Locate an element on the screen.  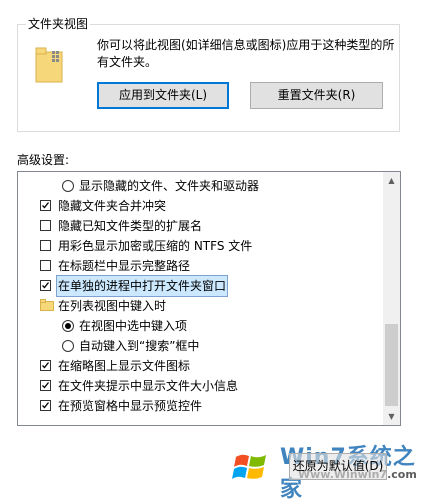
folder-icon is located at coordinates (47, 305).